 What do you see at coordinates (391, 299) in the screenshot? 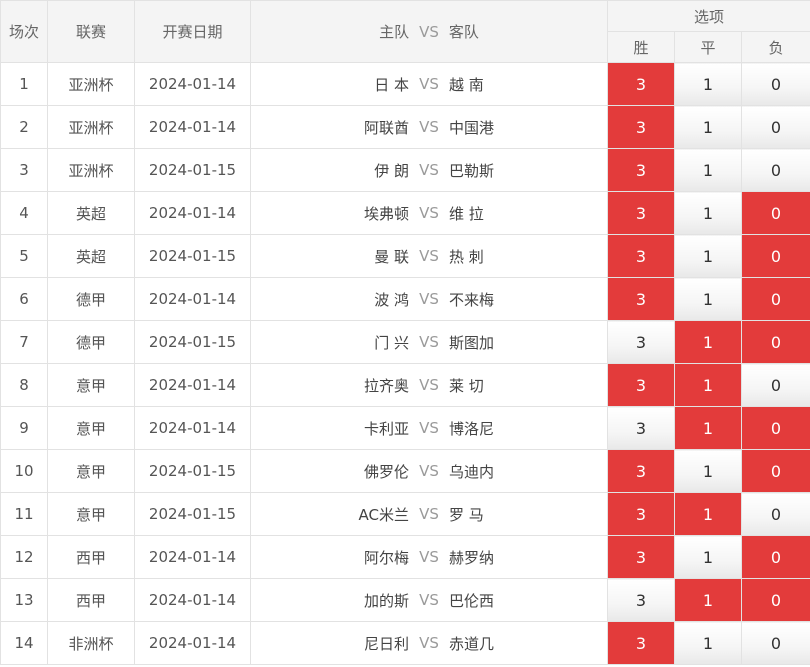
I see `home-team: 波 鸿` at bounding box center [391, 299].